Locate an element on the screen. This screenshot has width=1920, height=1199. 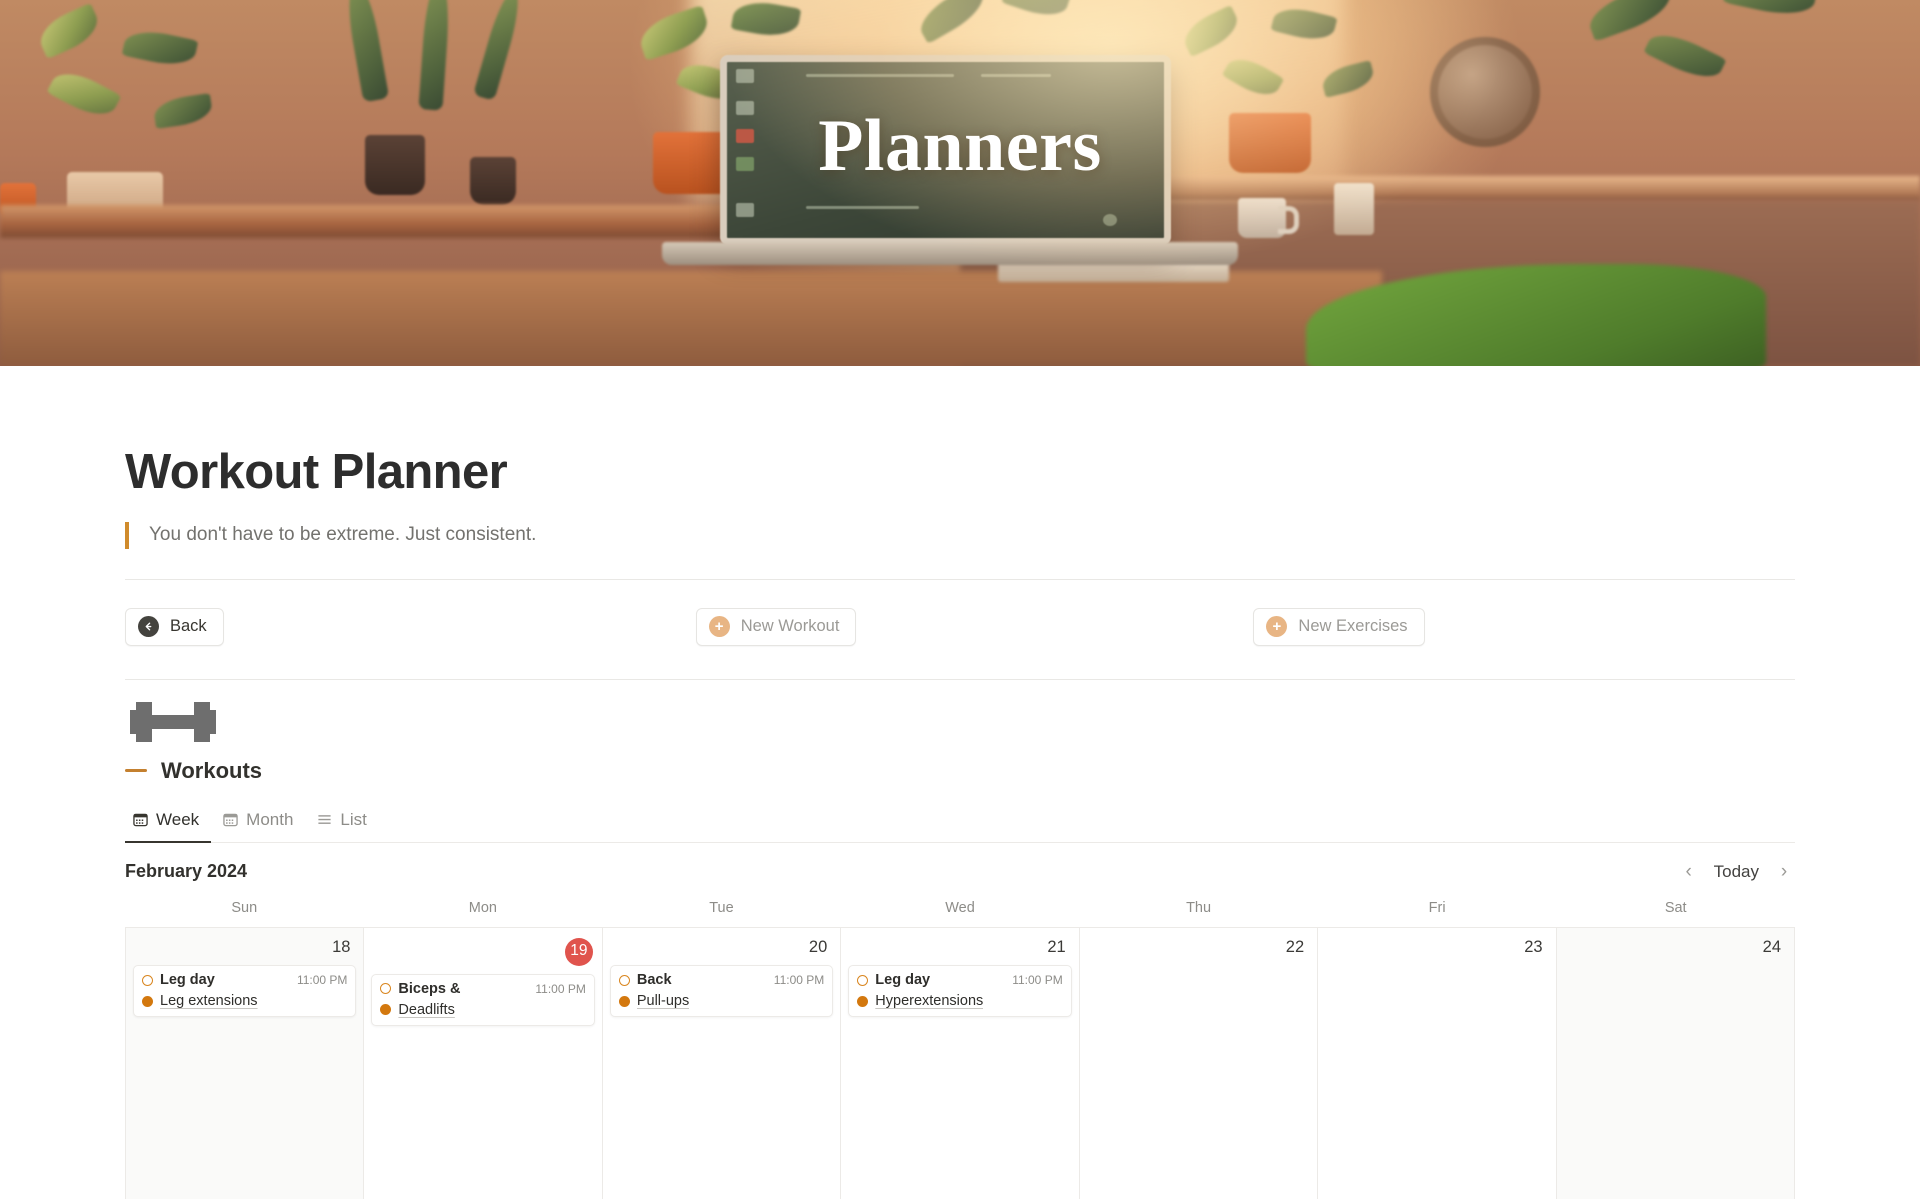
event-title: Back is located at coordinates (654, 980).